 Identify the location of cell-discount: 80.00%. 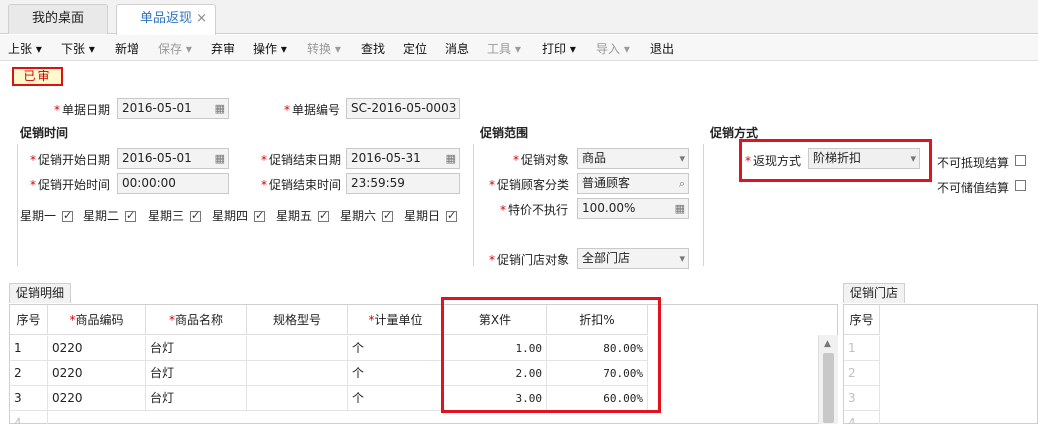
(597, 348).